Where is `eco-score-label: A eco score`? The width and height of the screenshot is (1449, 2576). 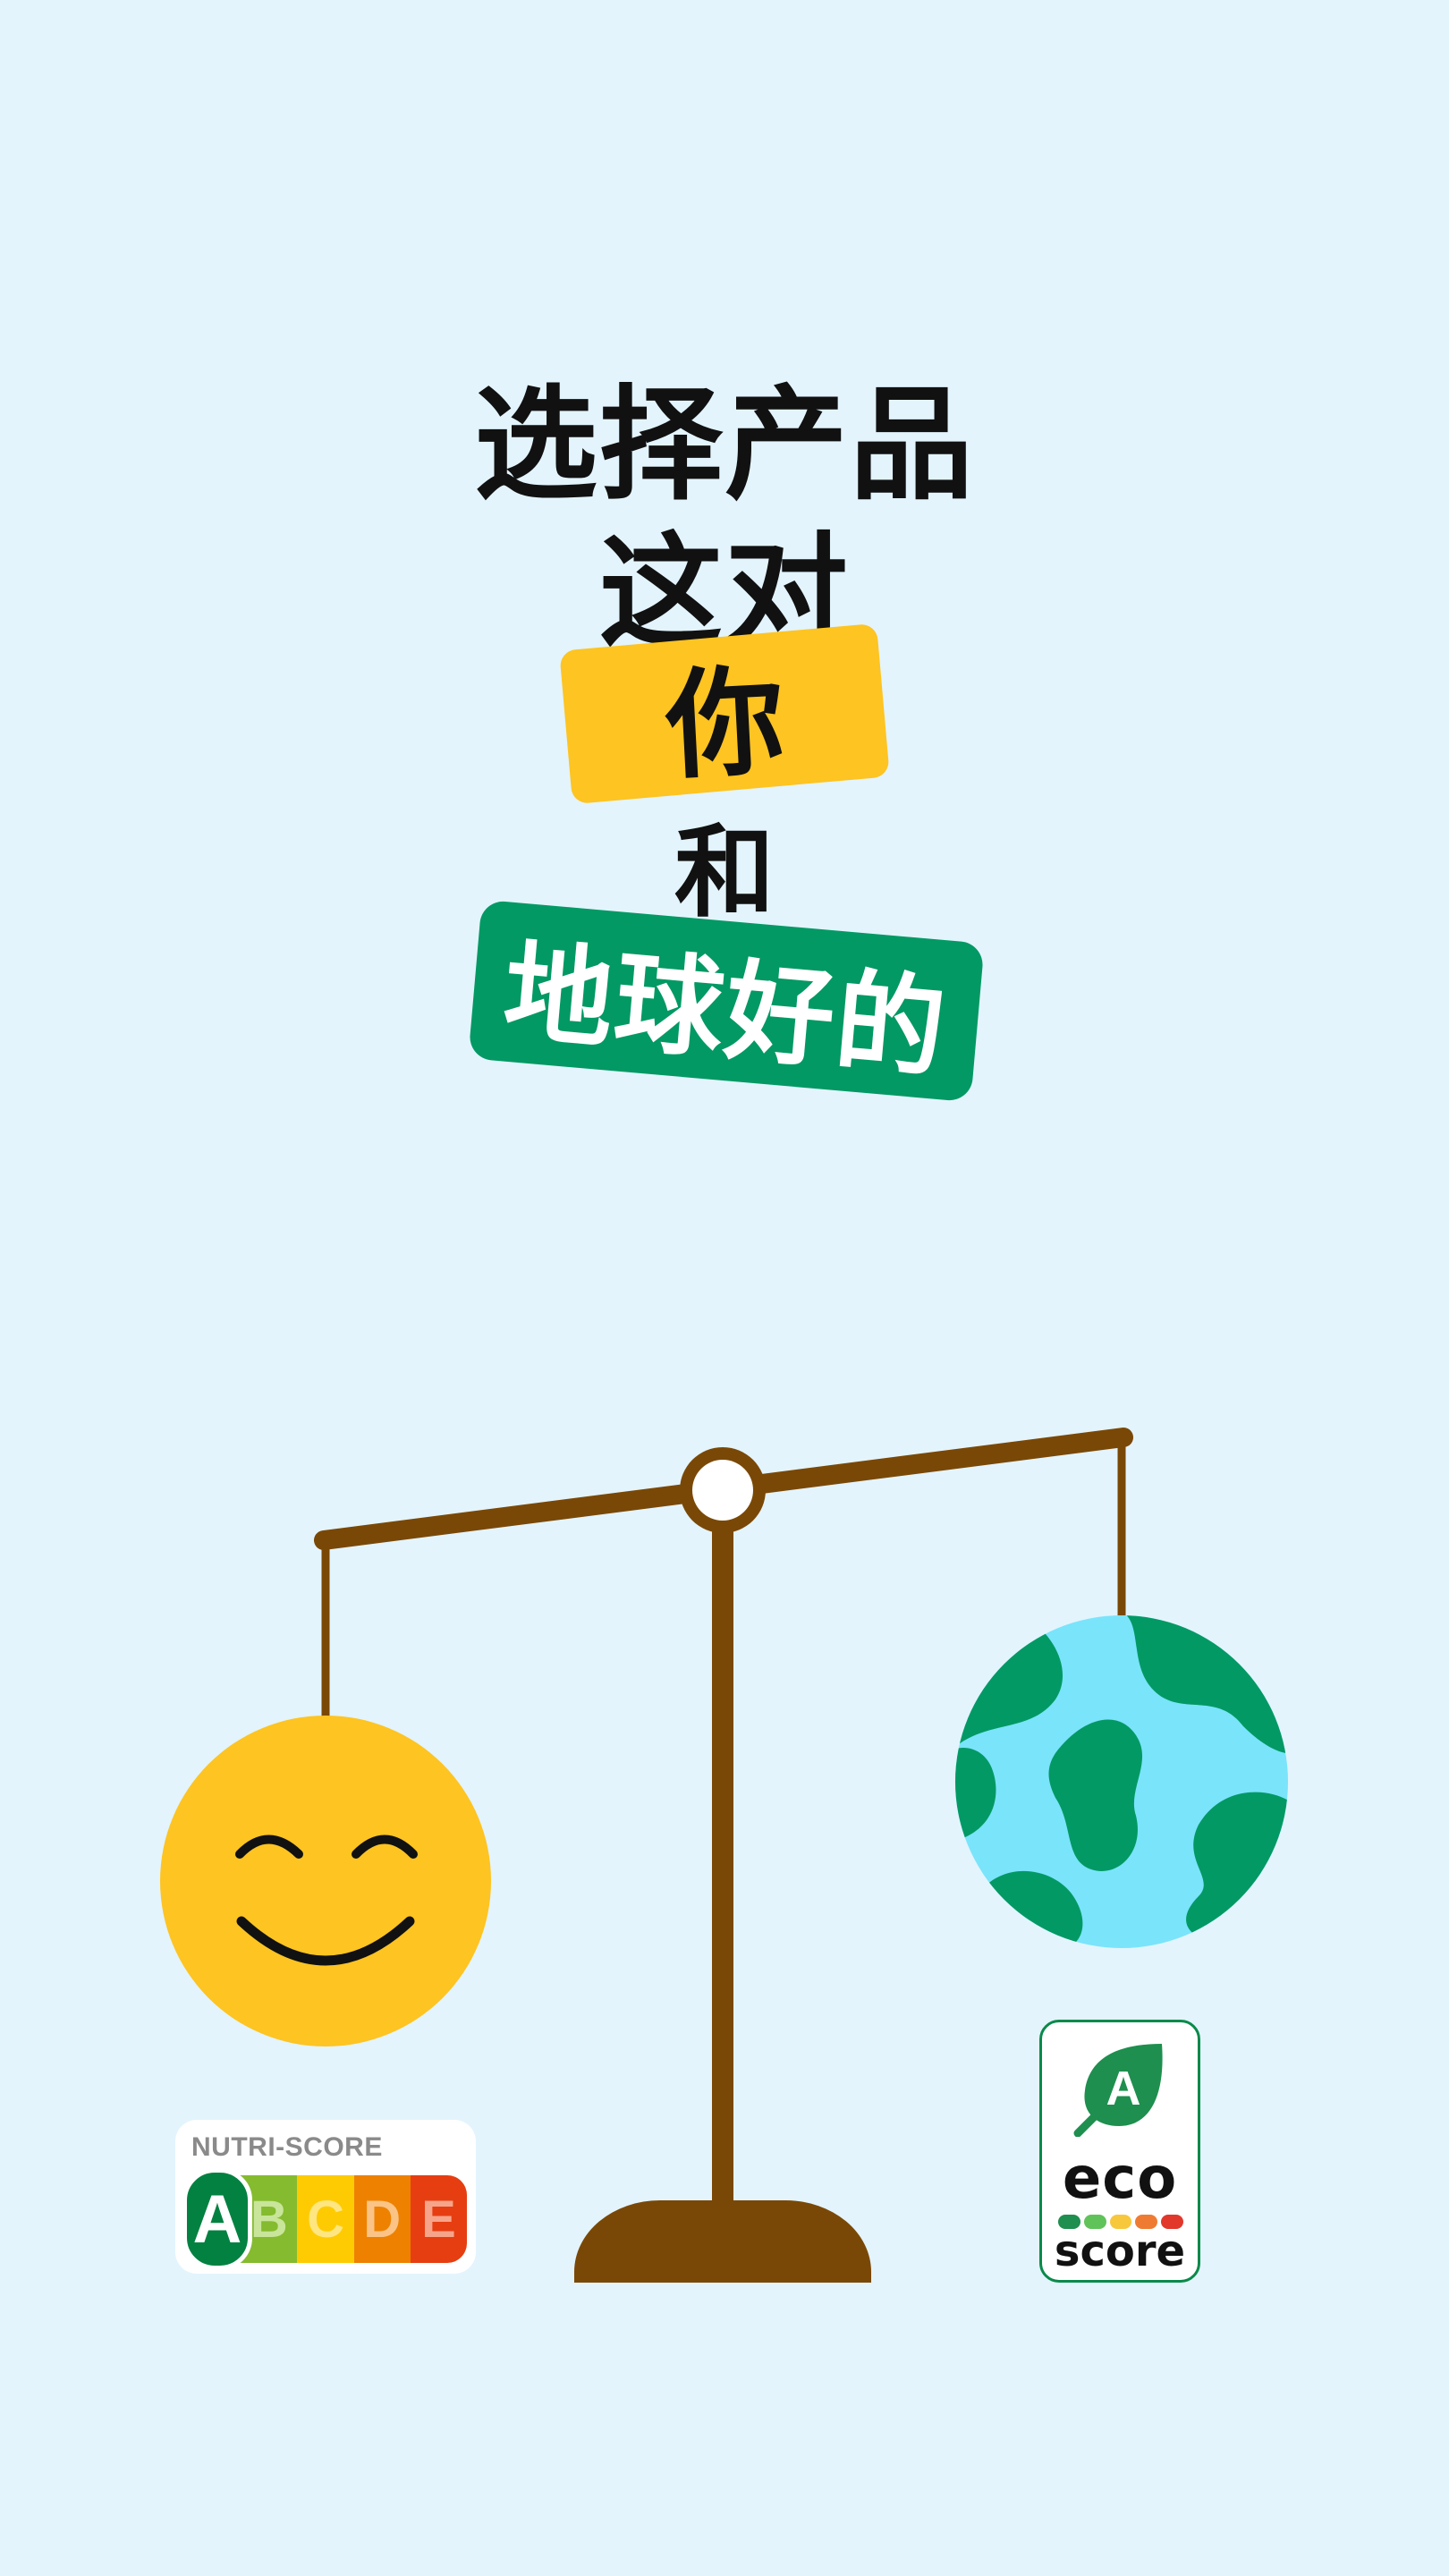
eco-score-label: A eco score is located at coordinates (1119, 2151).